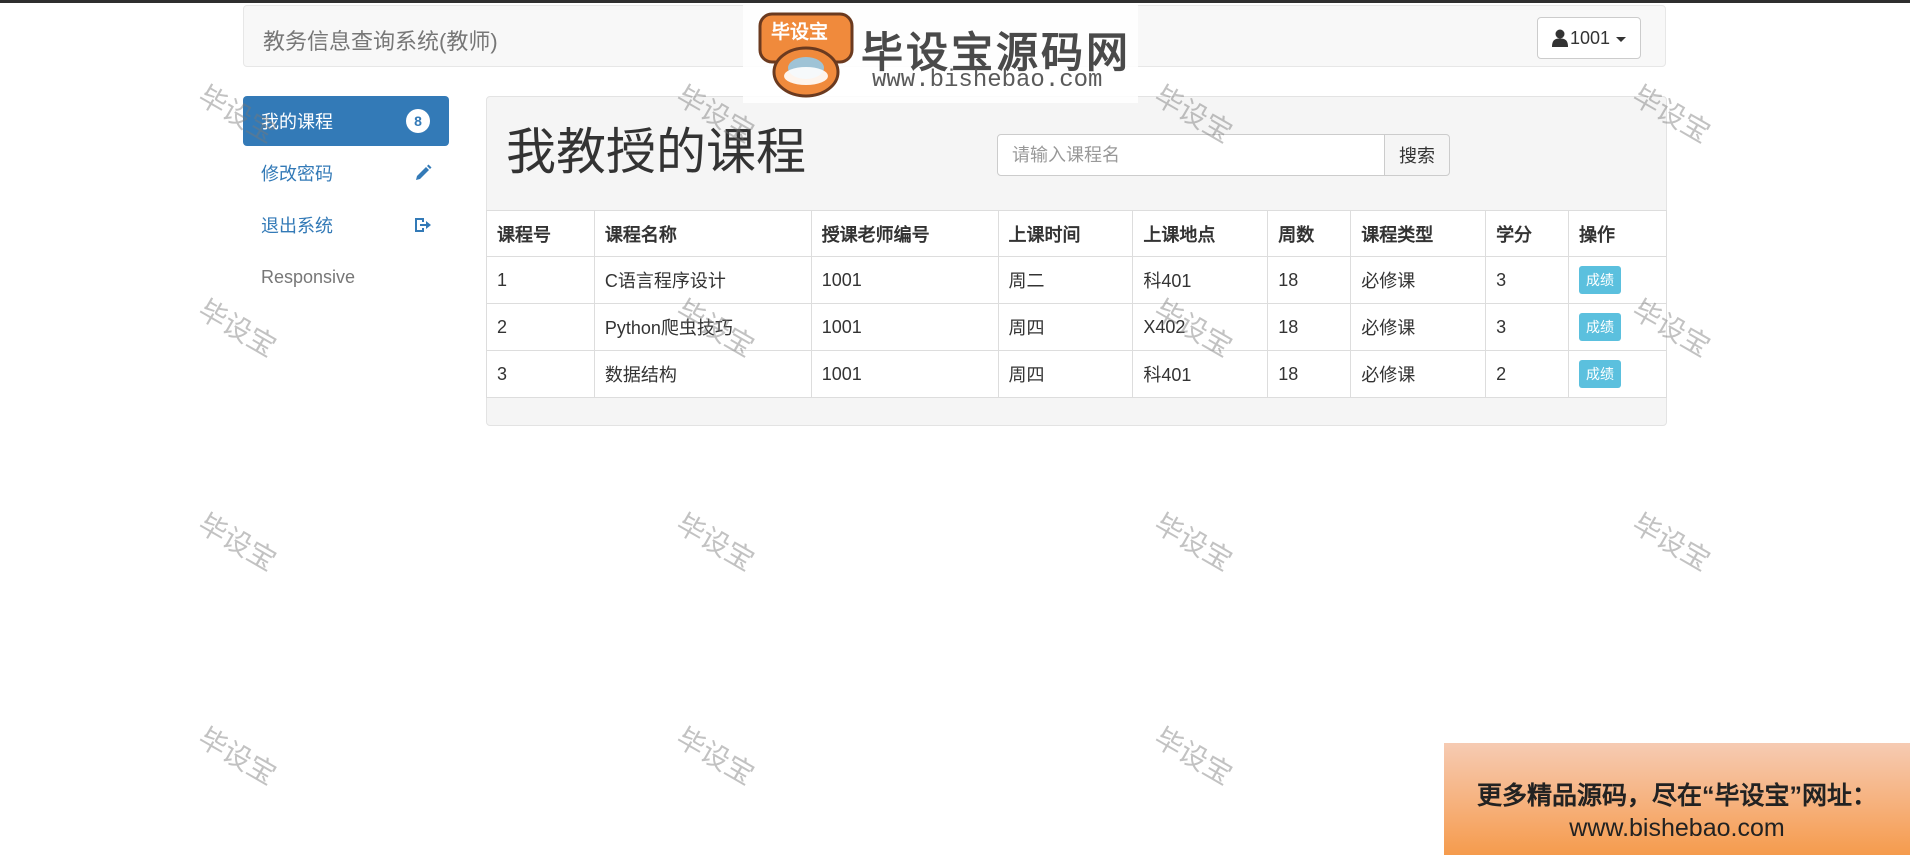  I want to click on cell-course-name: Python爬虫技巧, so click(702, 327).